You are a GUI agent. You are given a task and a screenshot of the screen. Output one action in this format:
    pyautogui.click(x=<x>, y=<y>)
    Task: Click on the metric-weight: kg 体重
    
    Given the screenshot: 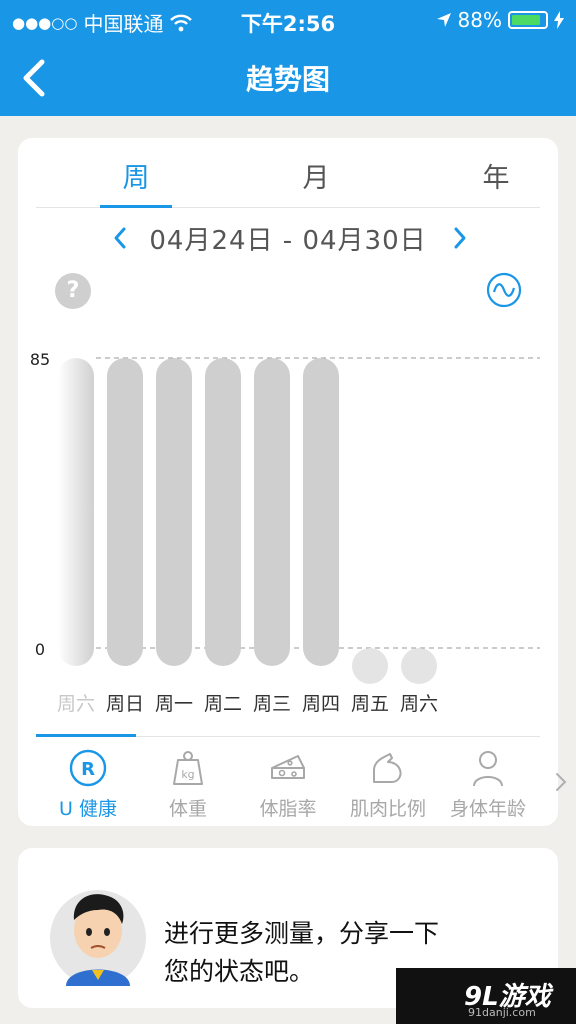 What is the action you would take?
    pyautogui.click(x=188, y=786)
    